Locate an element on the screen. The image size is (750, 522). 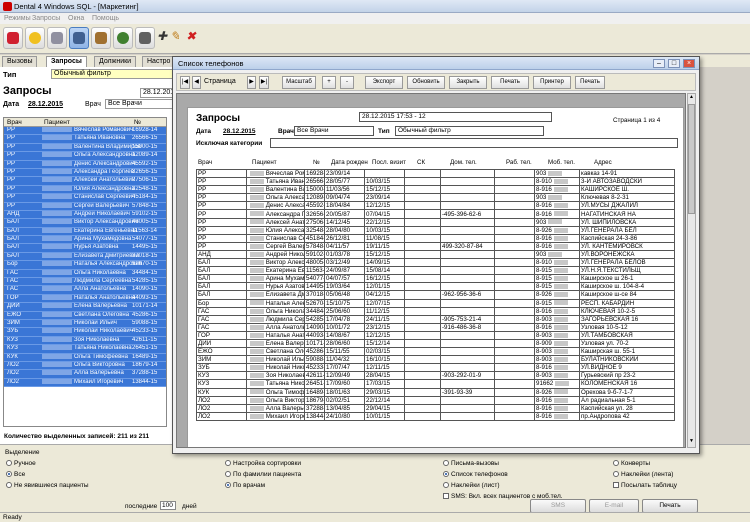
radio-sort-name is located at coordinates (228, 474).